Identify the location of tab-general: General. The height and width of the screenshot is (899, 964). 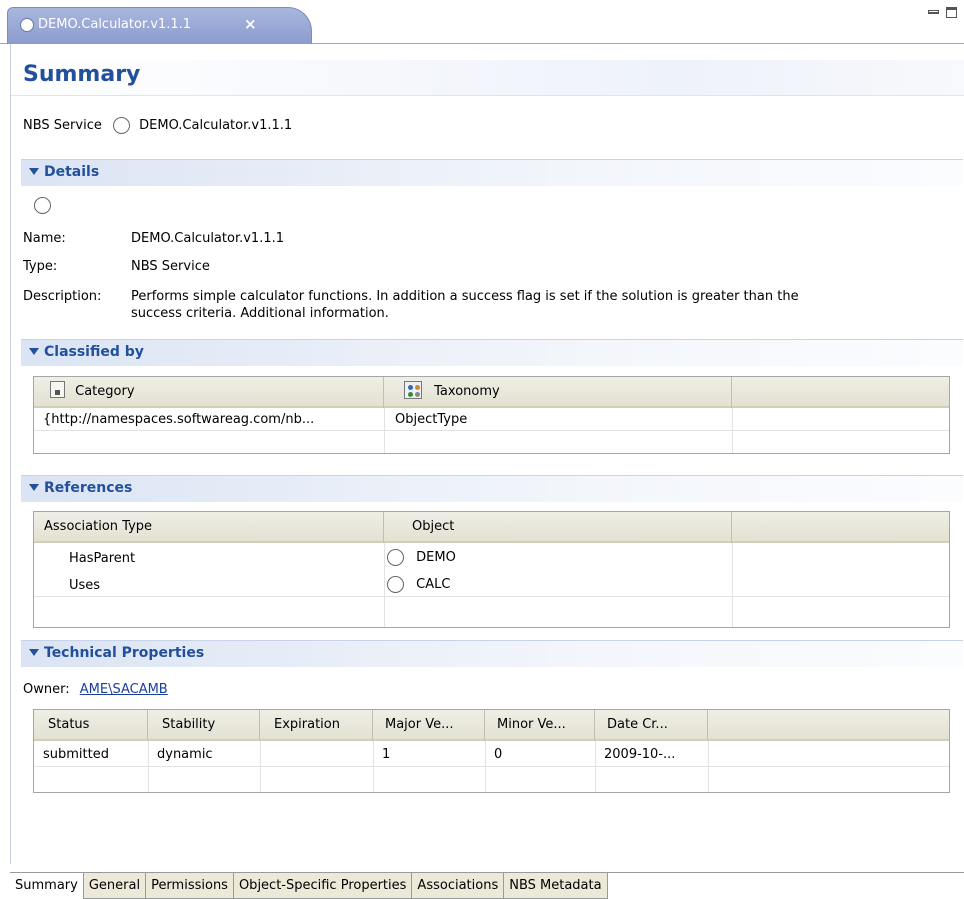
(115, 886).